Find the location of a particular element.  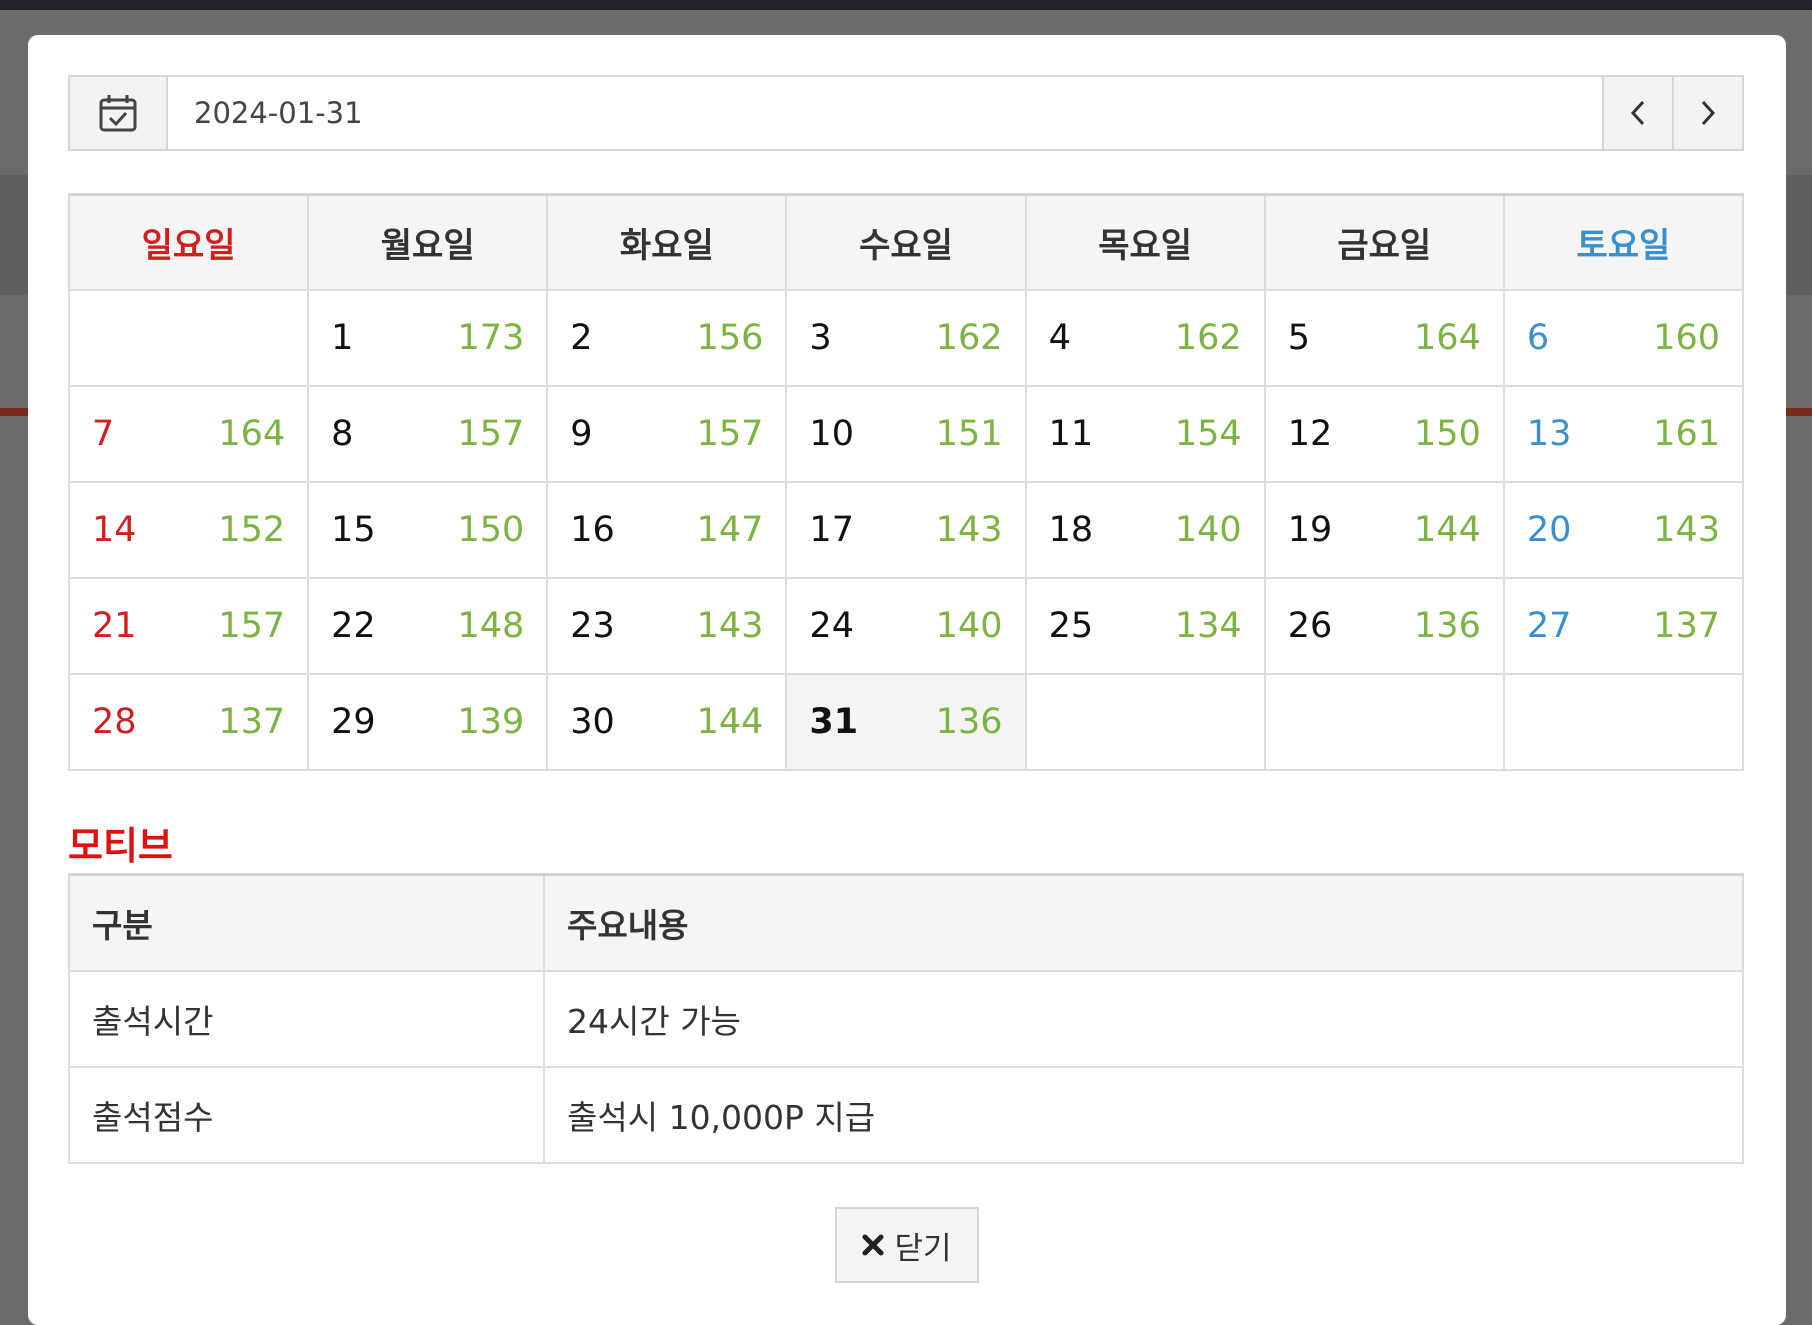

calendar-day-cell: 16 147 is located at coordinates (667, 529).